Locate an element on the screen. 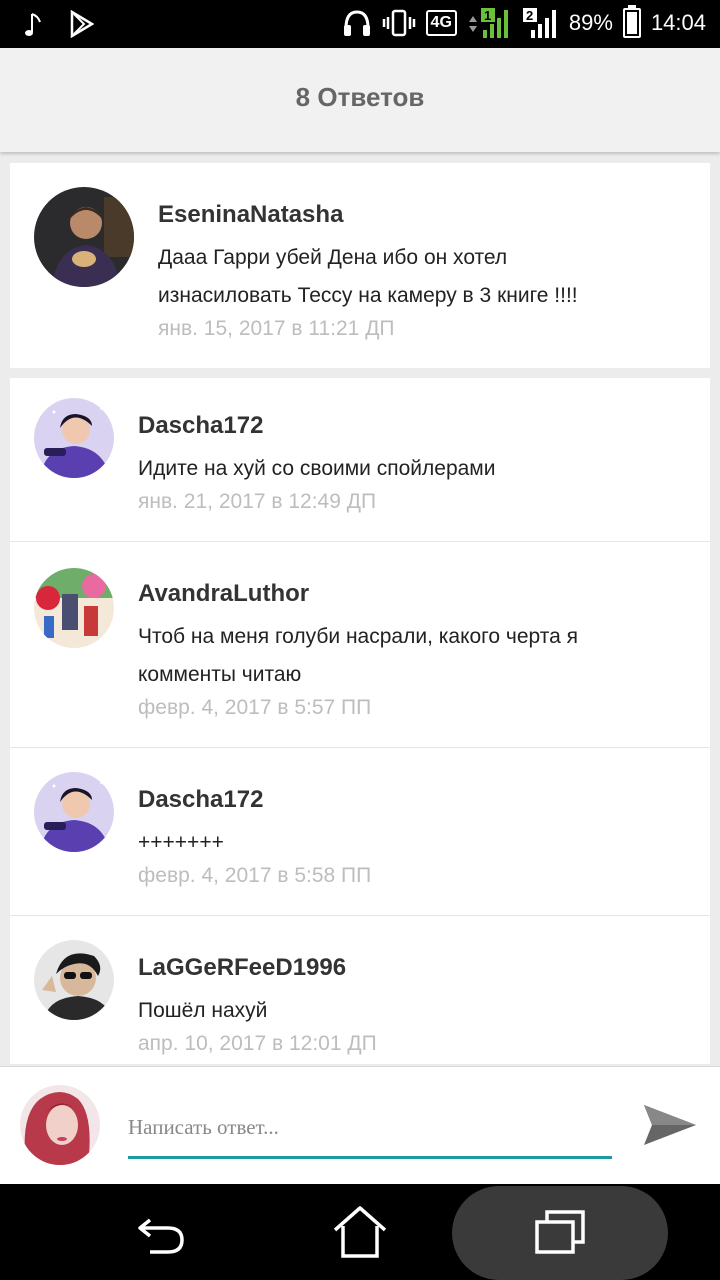  current-user-avatar is located at coordinates (60, 1125).